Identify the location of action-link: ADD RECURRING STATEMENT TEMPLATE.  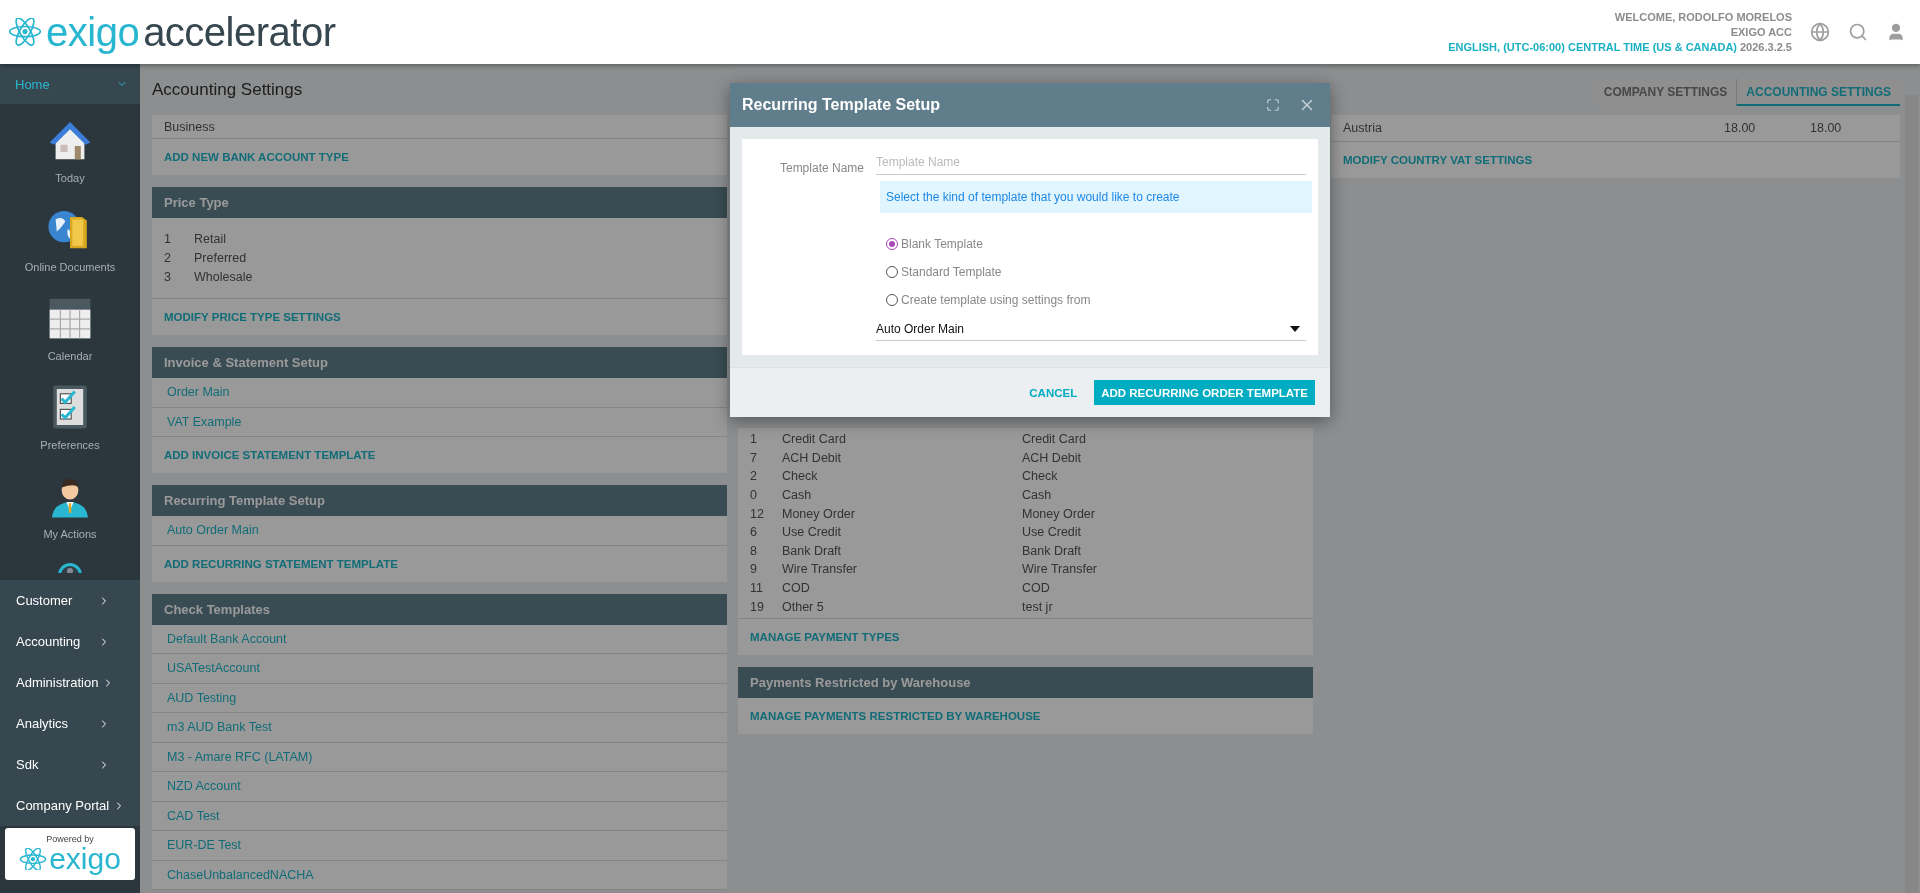
(281, 563).